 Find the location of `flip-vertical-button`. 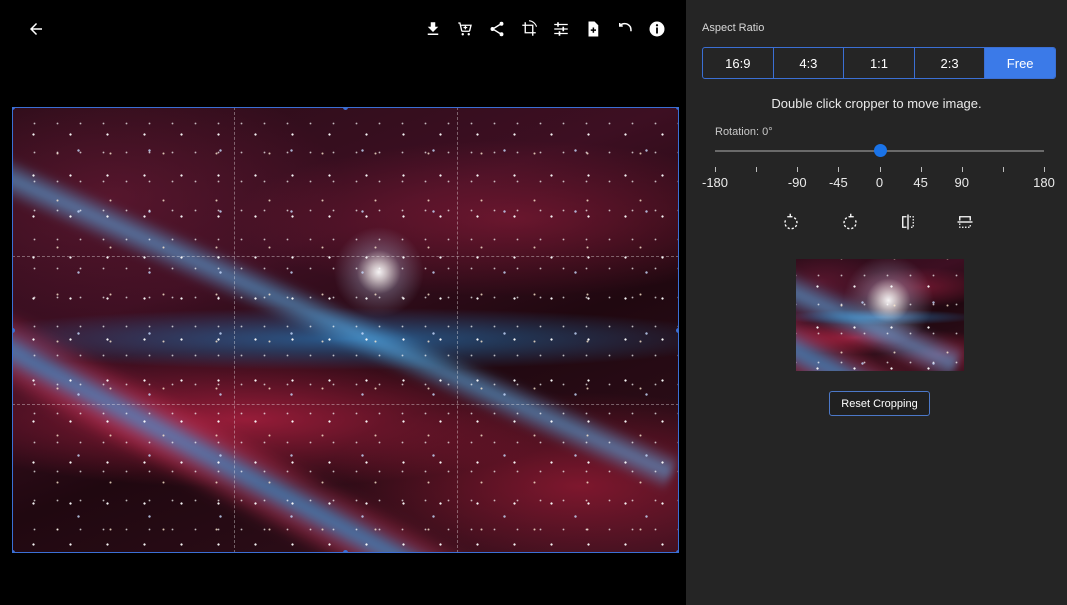

flip-vertical-button is located at coordinates (965, 222).